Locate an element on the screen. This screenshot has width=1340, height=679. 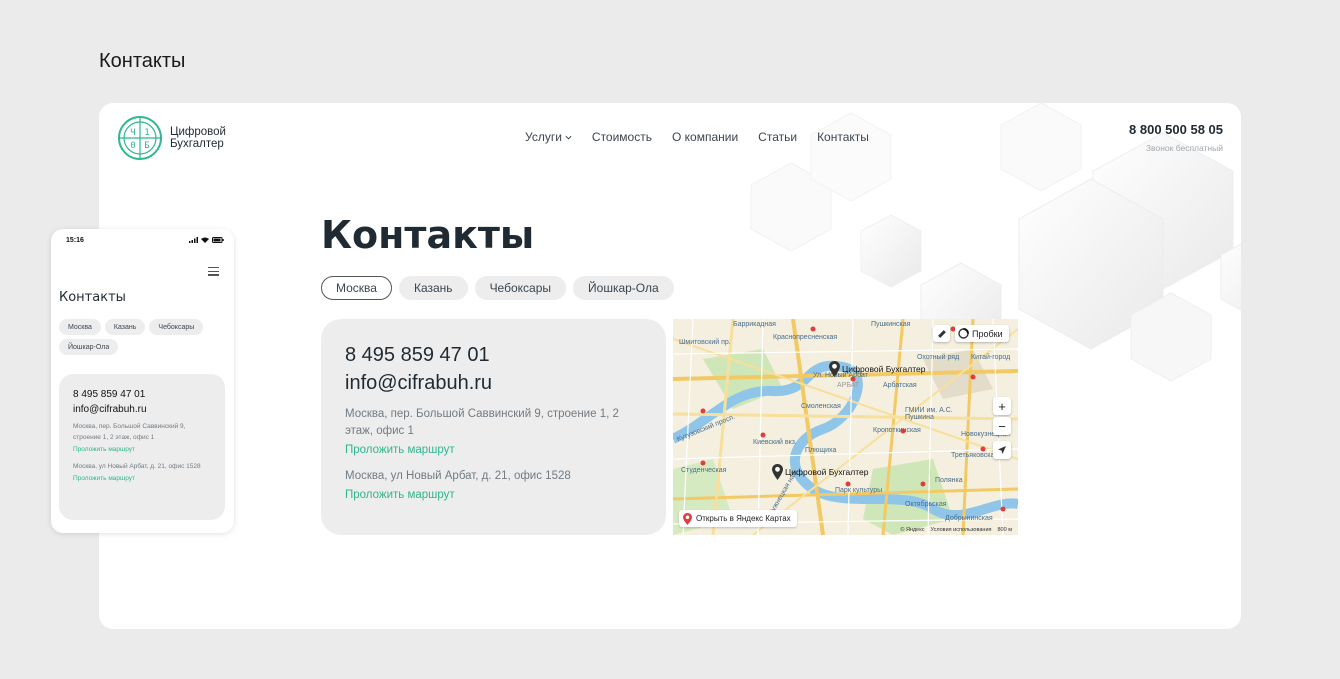
mobile-address-2: Москва, ул Новый Арбат, д. 21, офис 1528 is located at coordinates (137, 466).